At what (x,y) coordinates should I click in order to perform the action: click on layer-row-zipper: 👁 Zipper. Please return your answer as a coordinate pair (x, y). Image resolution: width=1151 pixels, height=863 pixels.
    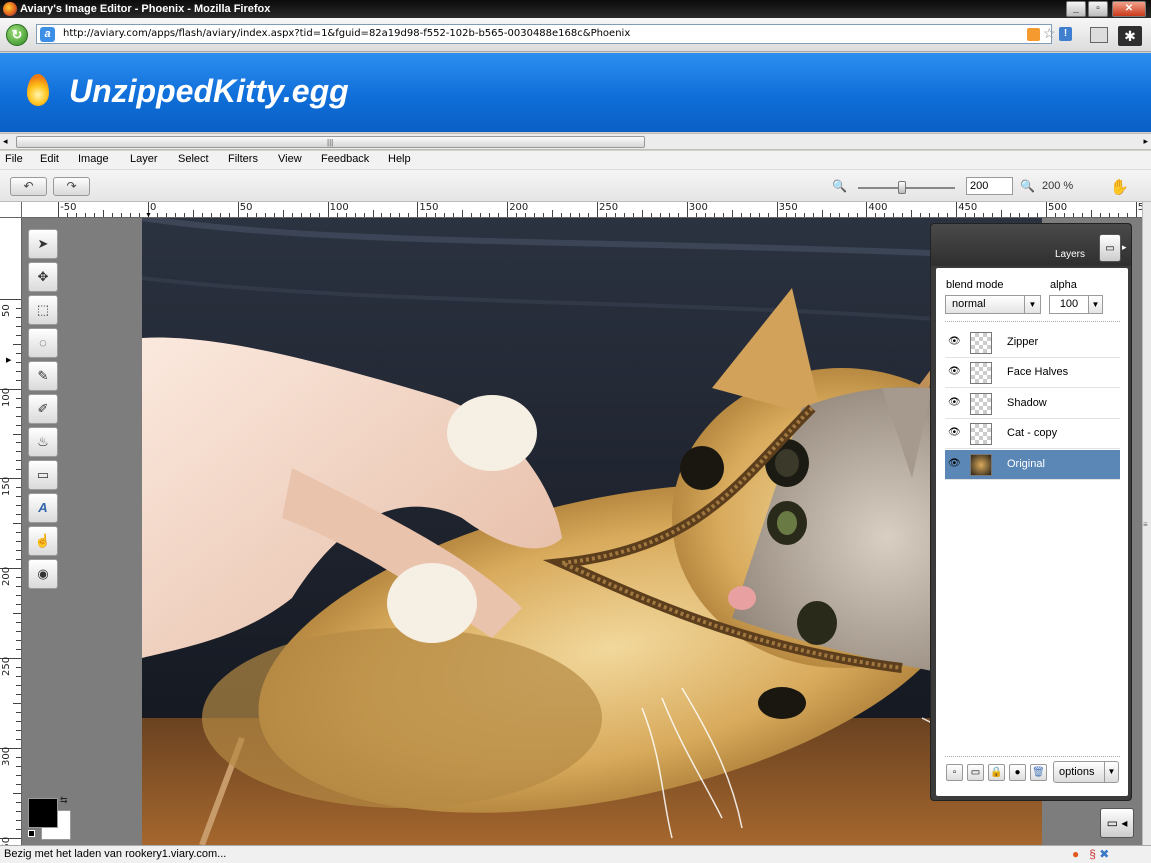
    Looking at the image, I should click on (1032, 343).